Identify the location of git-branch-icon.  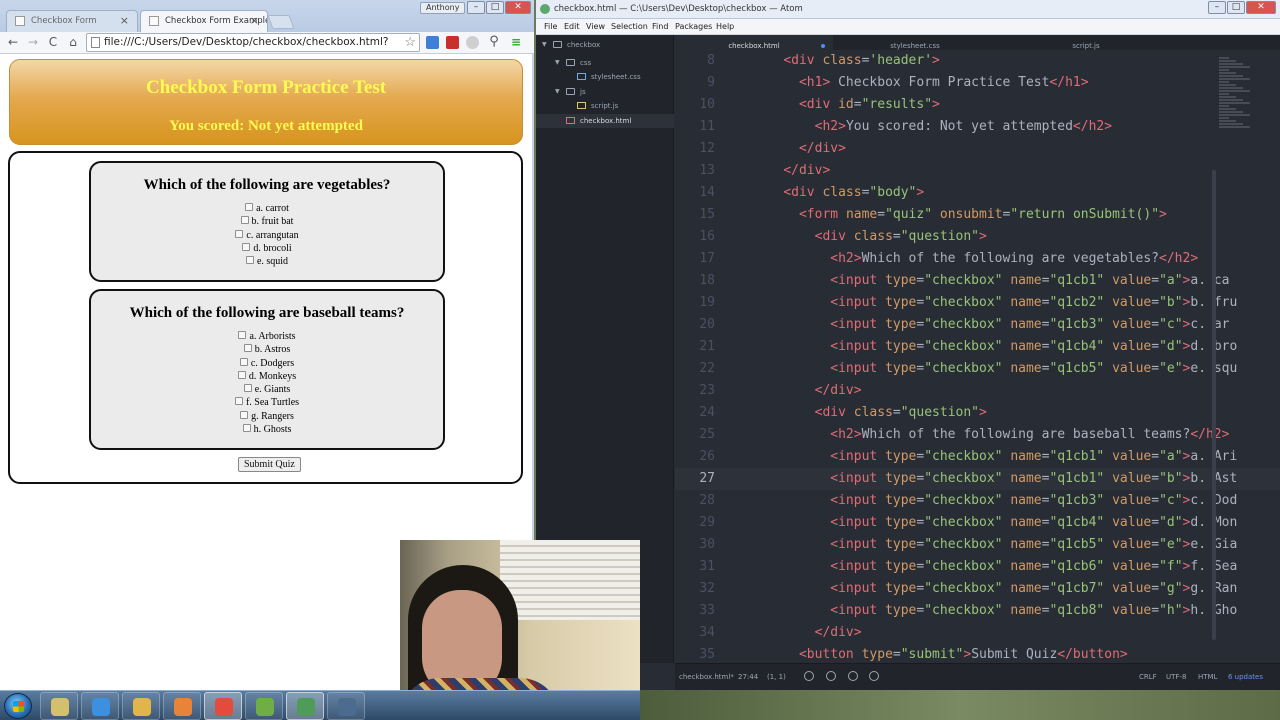
(809, 676).